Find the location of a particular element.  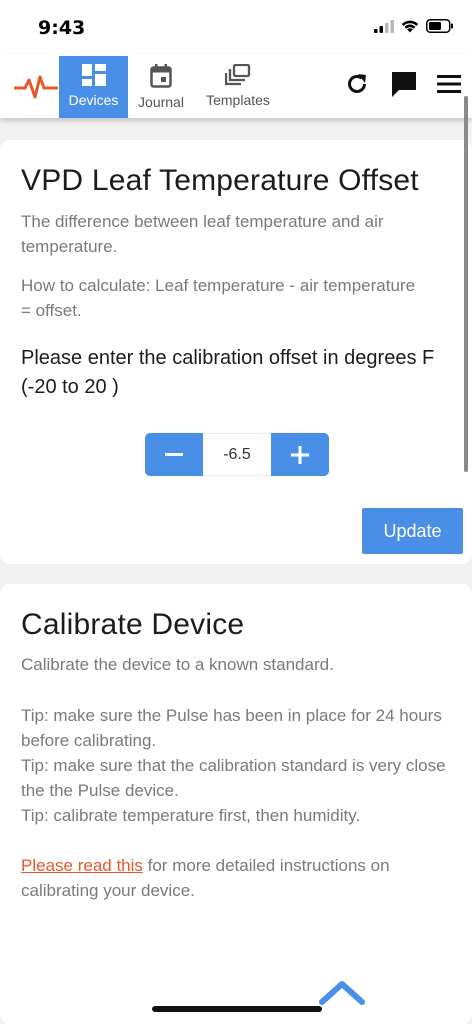

status-icons is located at coordinates (414, 26).